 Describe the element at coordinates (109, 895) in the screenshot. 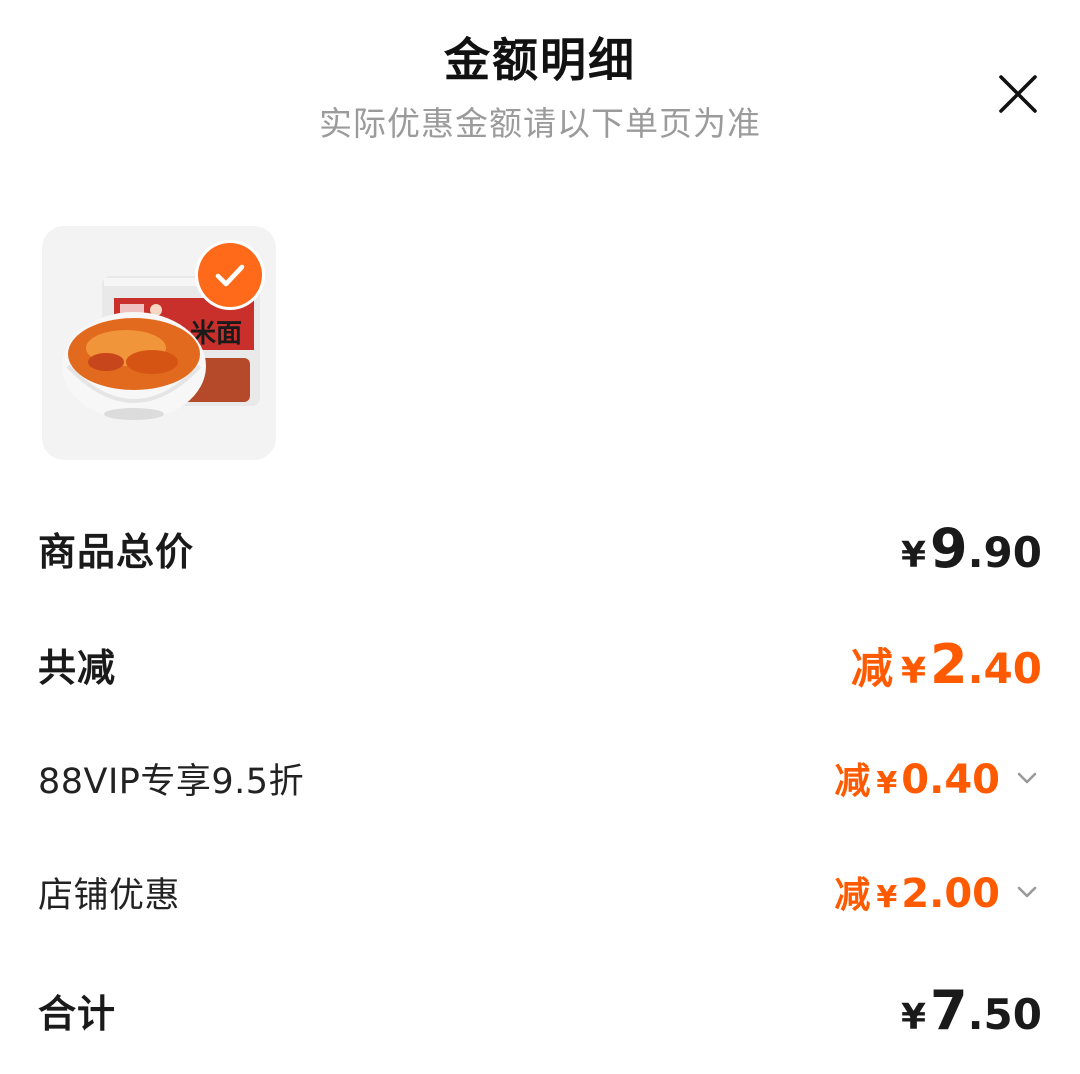

I see `shop-discount-label: 店铺优惠` at that location.